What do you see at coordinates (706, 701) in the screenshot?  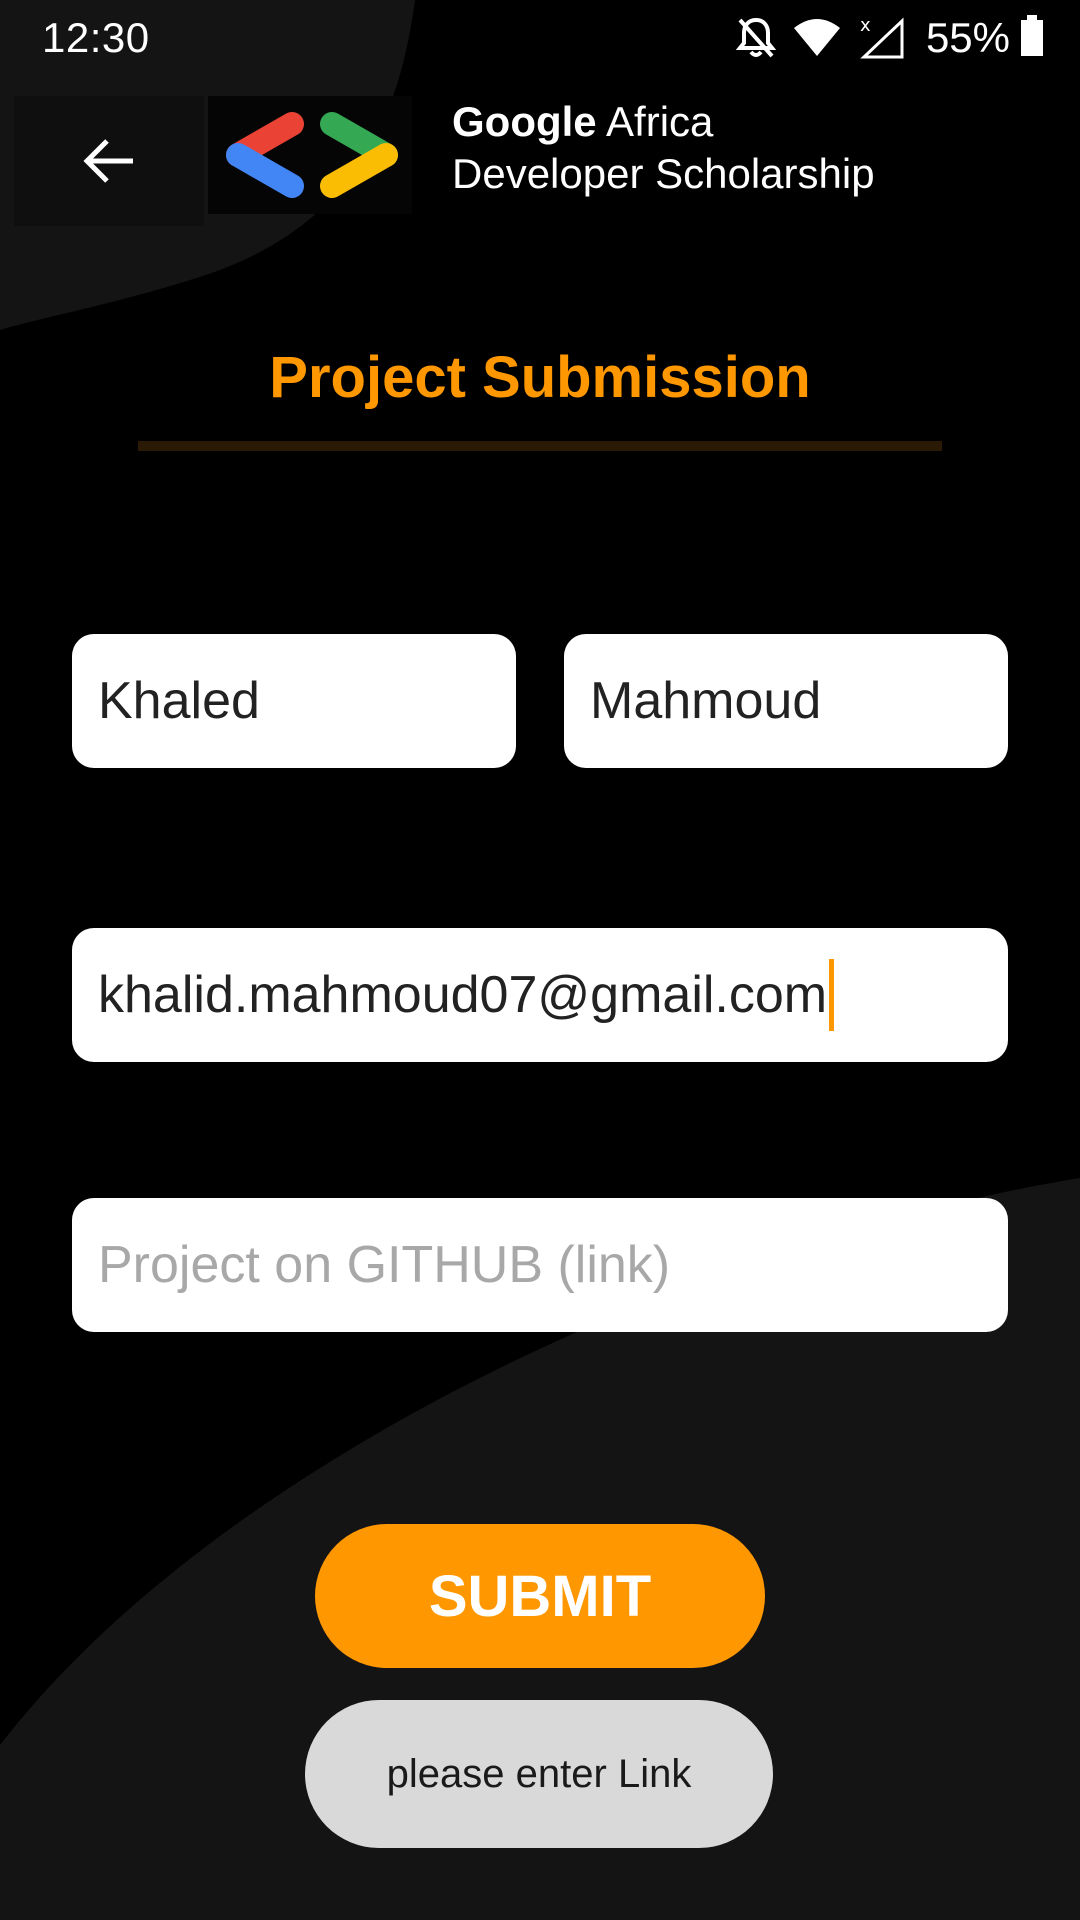 I see `last-name-value: Mahmoud` at bounding box center [706, 701].